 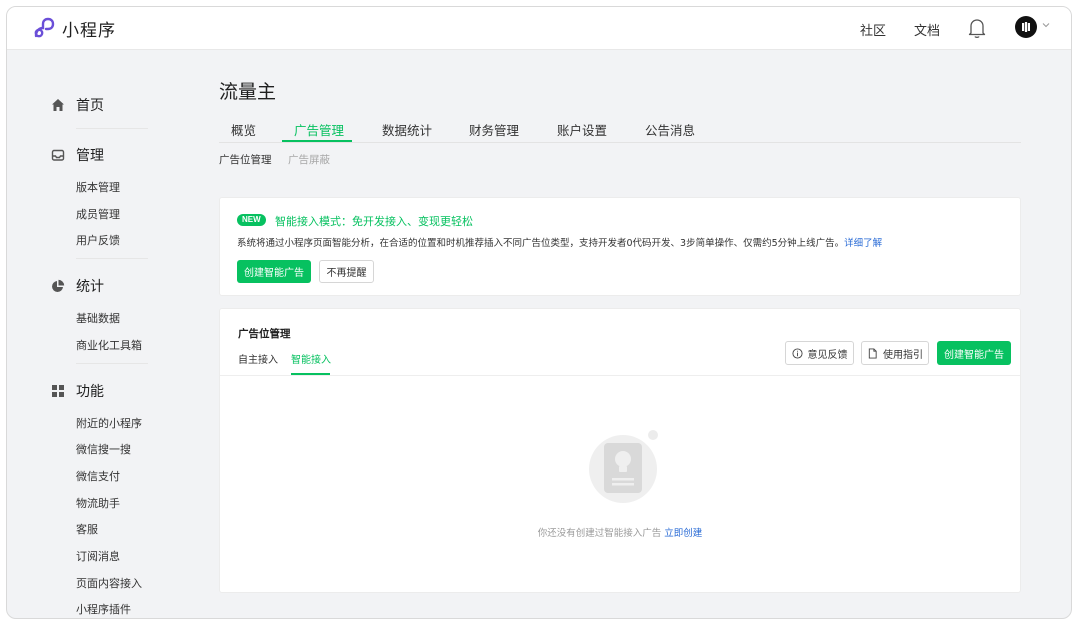 What do you see at coordinates (623, 466) in the screenshot?
I see `empty-state-lightbulb-icon` at bounding box center [623, 466].